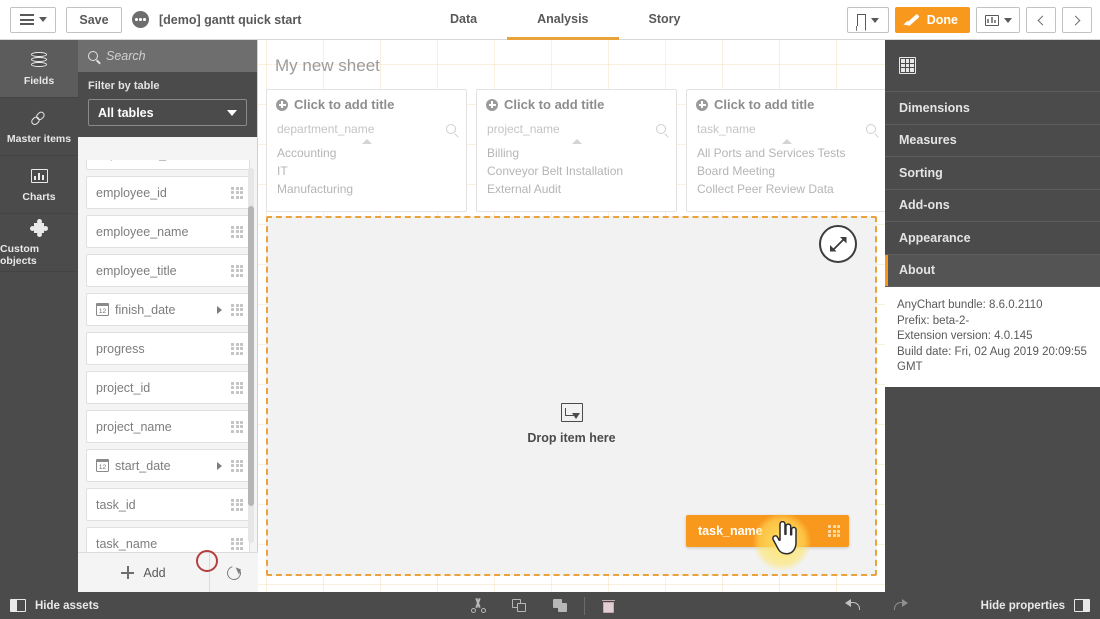 The image size is (1100, 619). I want to click on calendar-icon: 12, so click(102, 465).